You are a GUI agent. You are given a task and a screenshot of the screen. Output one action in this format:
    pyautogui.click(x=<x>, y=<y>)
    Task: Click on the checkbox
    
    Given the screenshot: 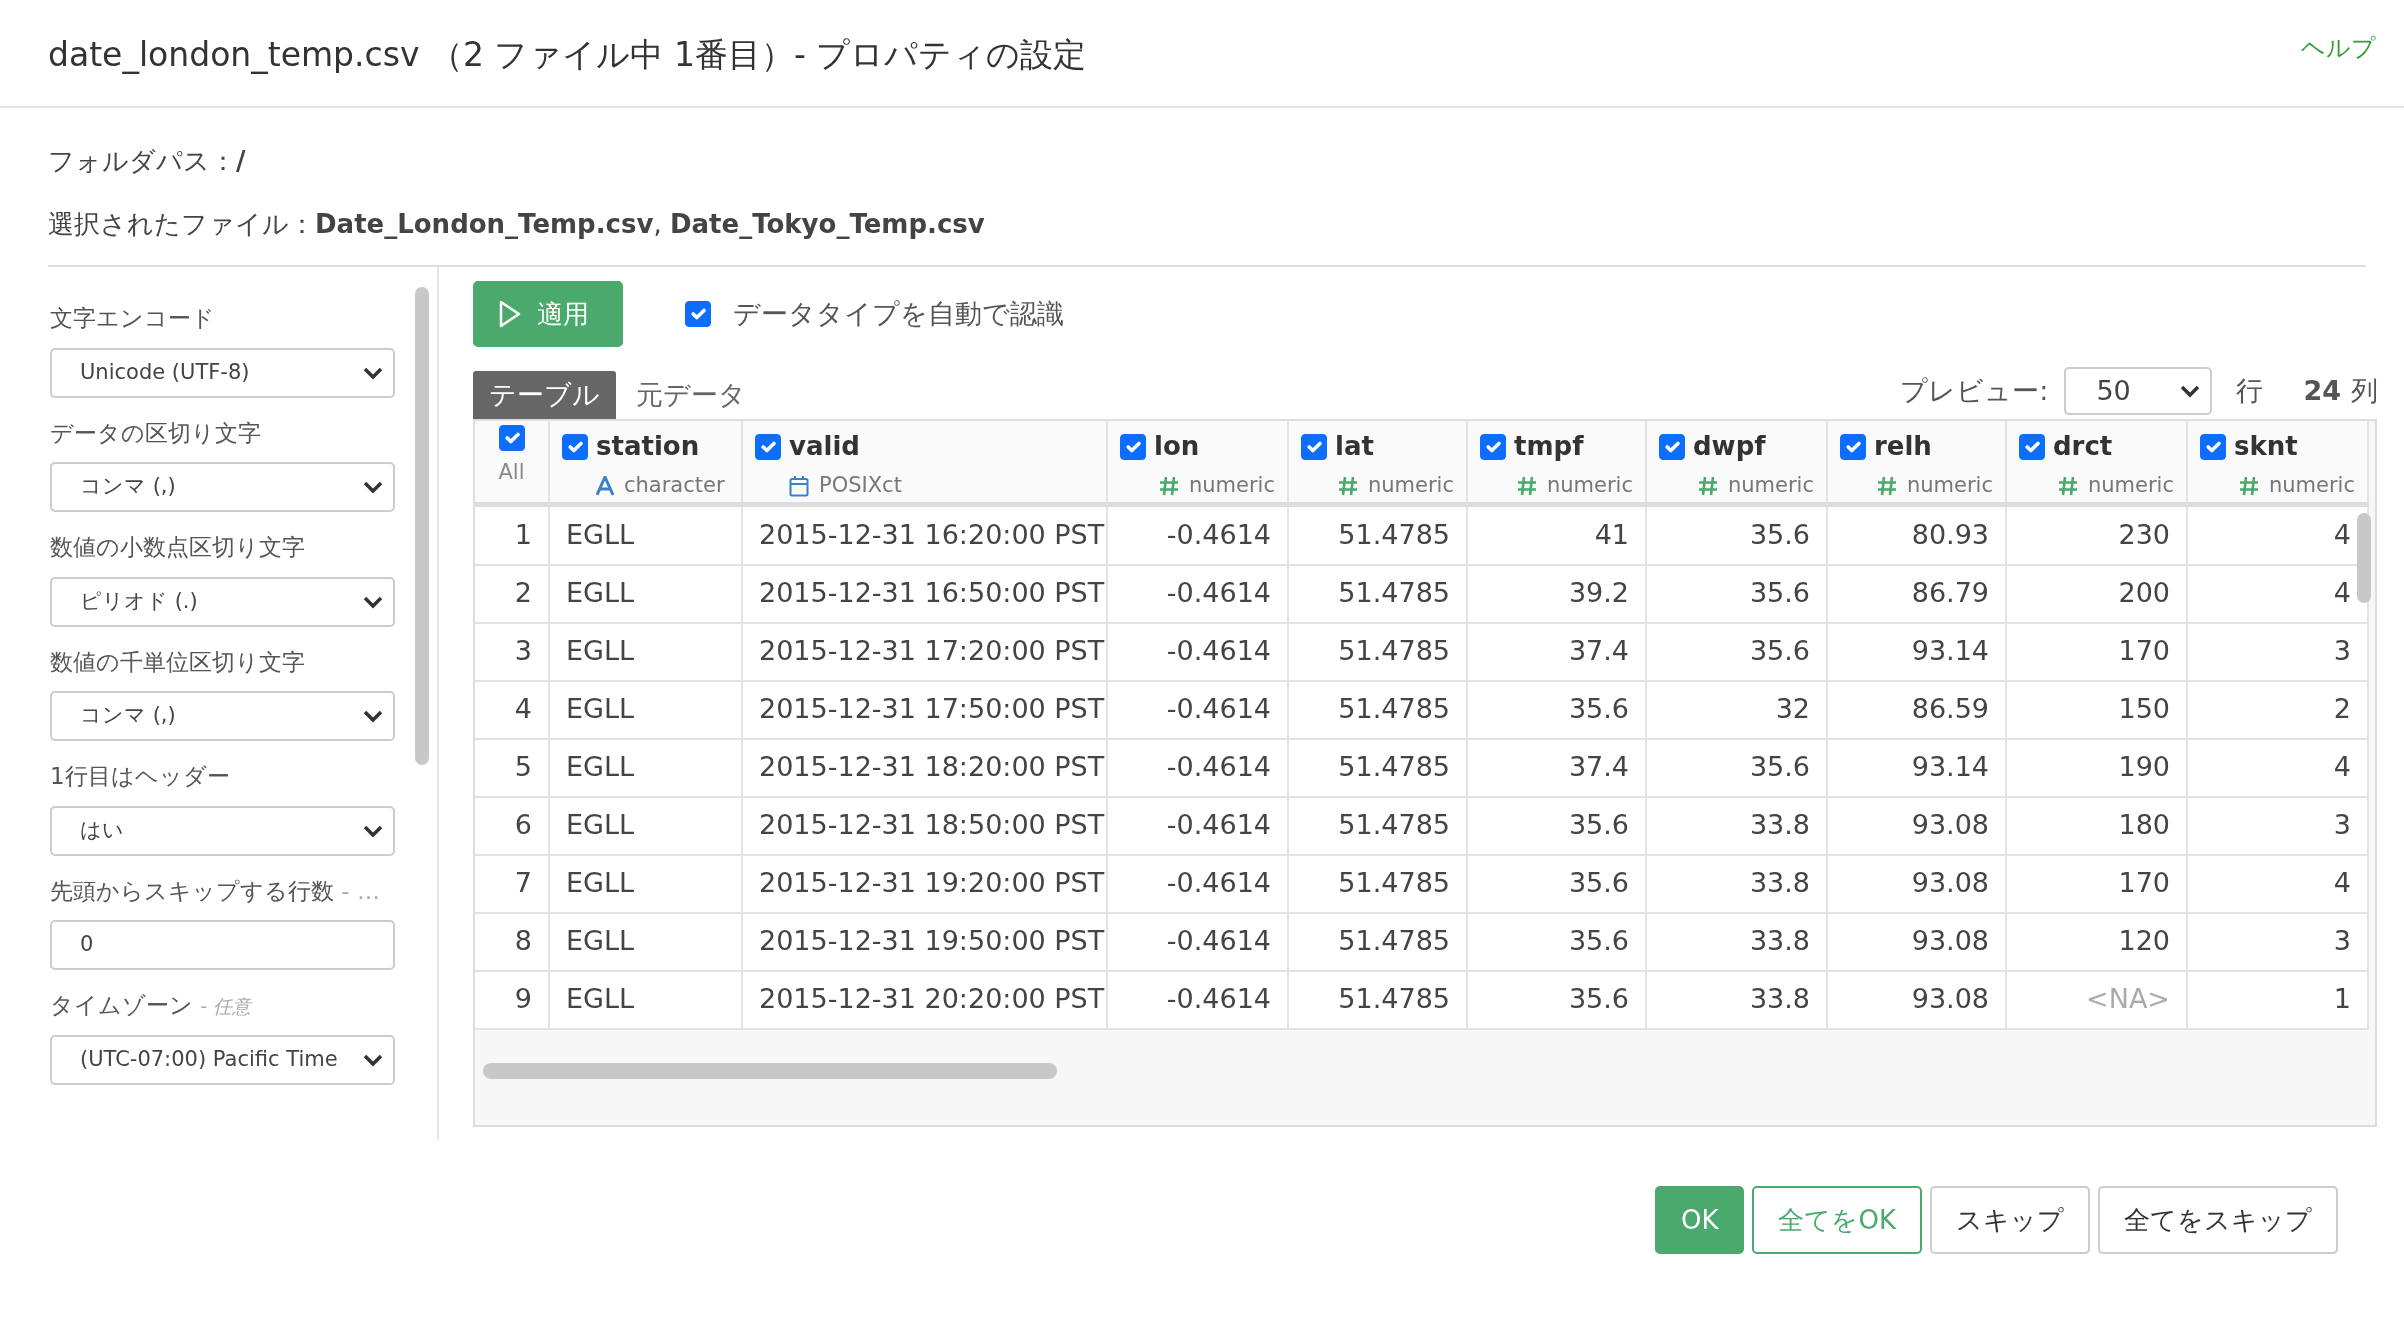 What is the action you would take?
    pyautogui.click(x=698, y=314)
    